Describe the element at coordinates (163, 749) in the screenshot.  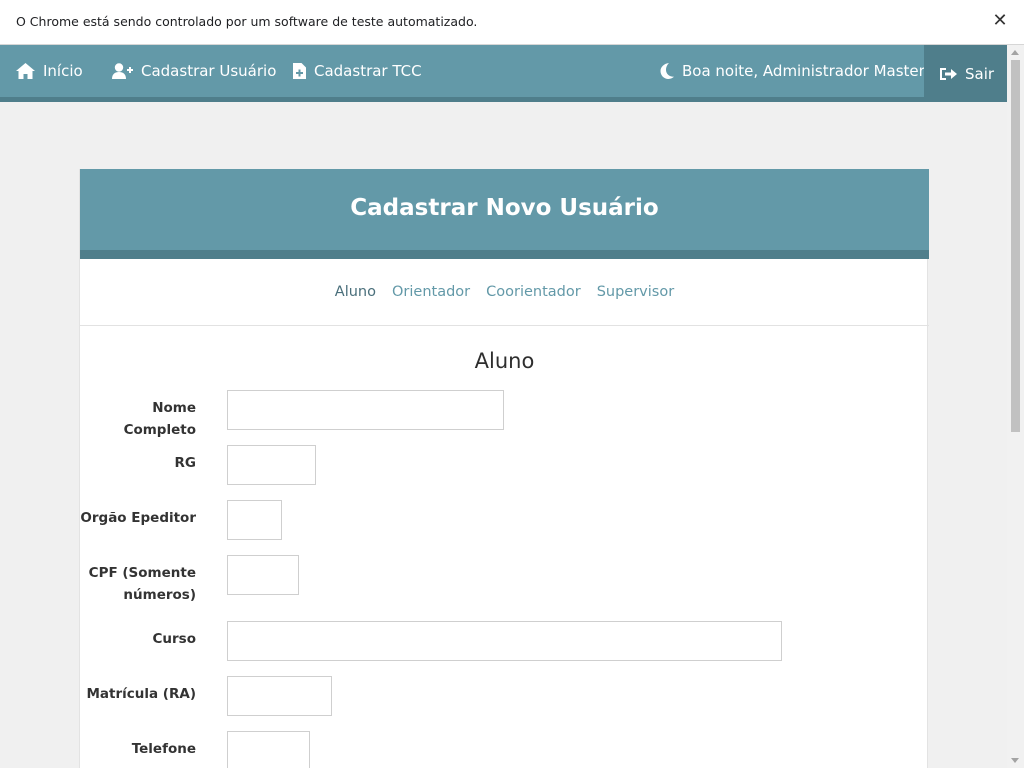
I see `telefone-label: Telefone` at that location.